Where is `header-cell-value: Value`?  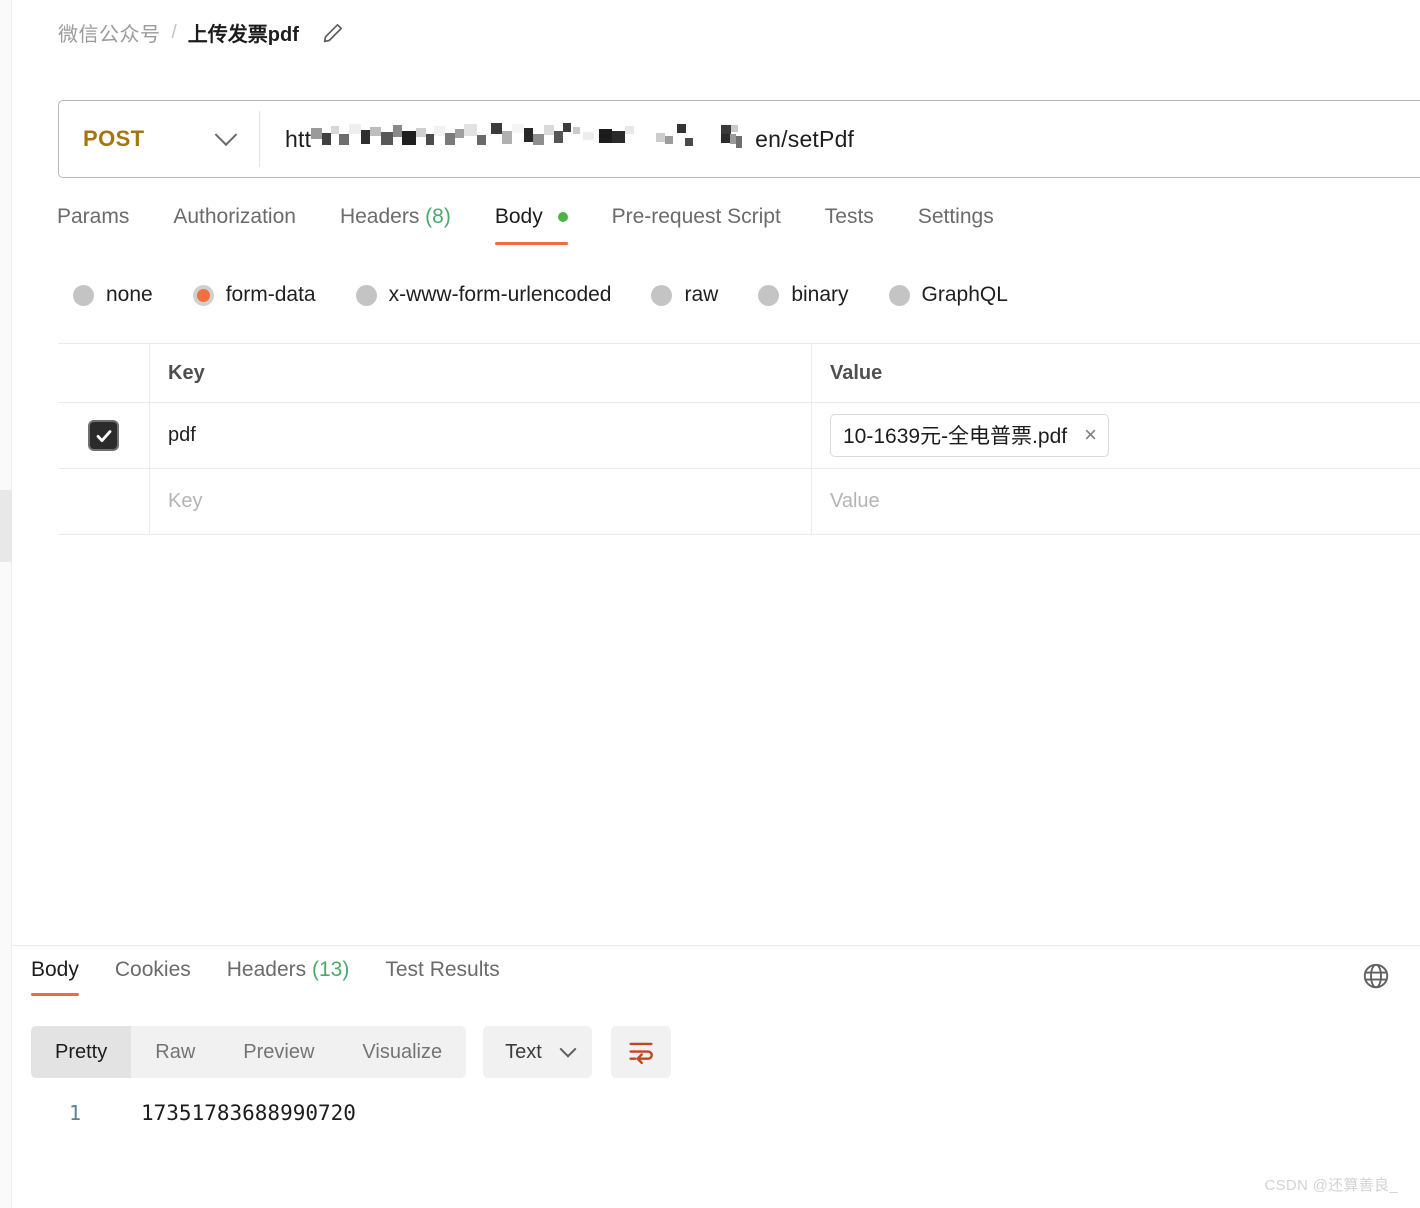
header-cell-value: Value is located at coordinates (1116, 373).